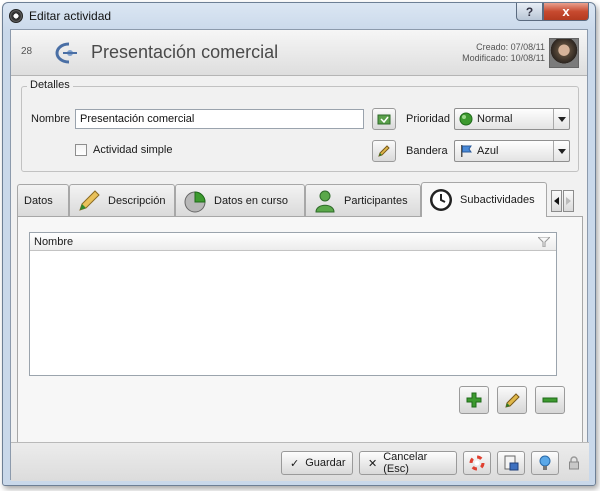 This screenshot has height=491, width=600. Describe the element at coordinates (325, 201) in the screenshot. I see `people-icon` at that location.